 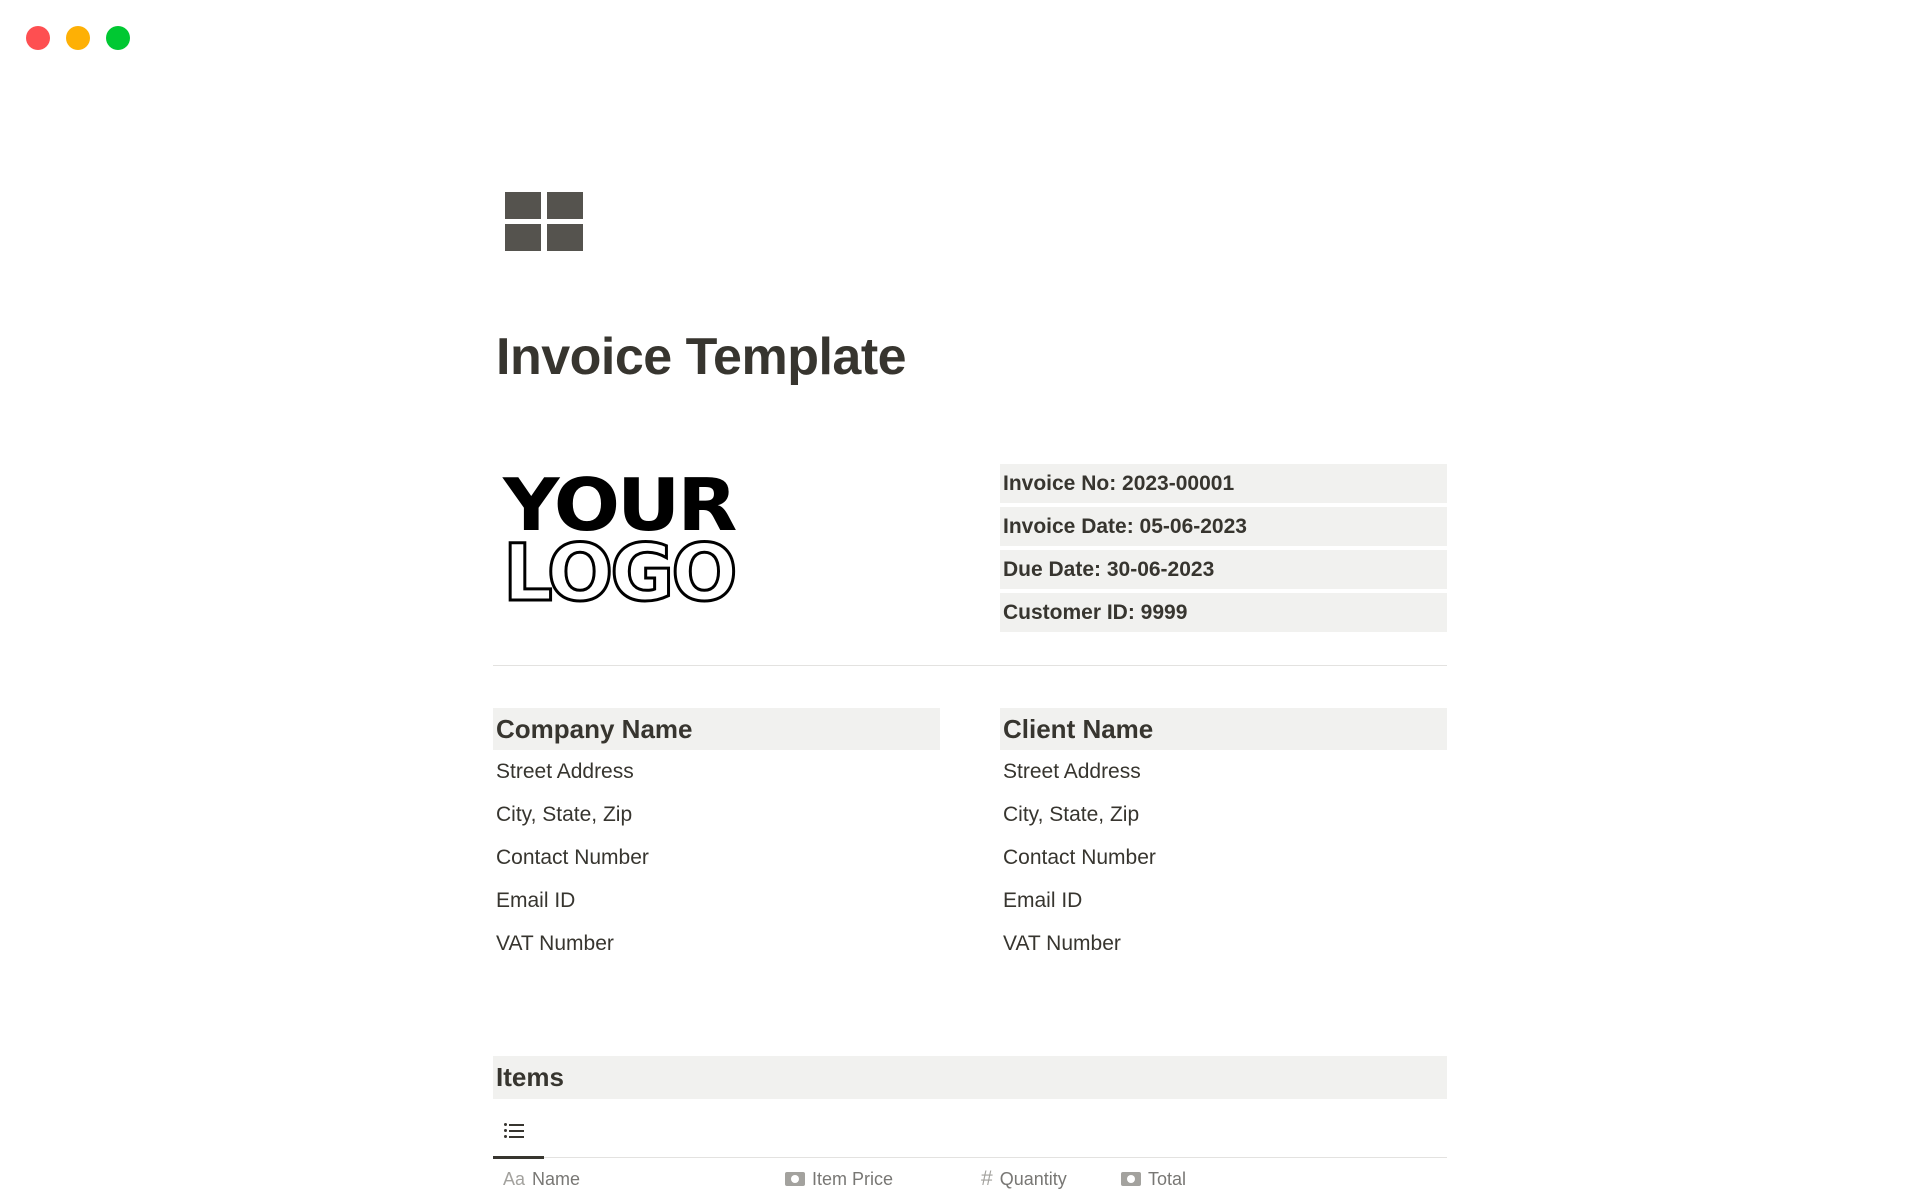 I want to click on invoice-date: Invoice Date: 05-06-2023, so click(x=1223, y=526).